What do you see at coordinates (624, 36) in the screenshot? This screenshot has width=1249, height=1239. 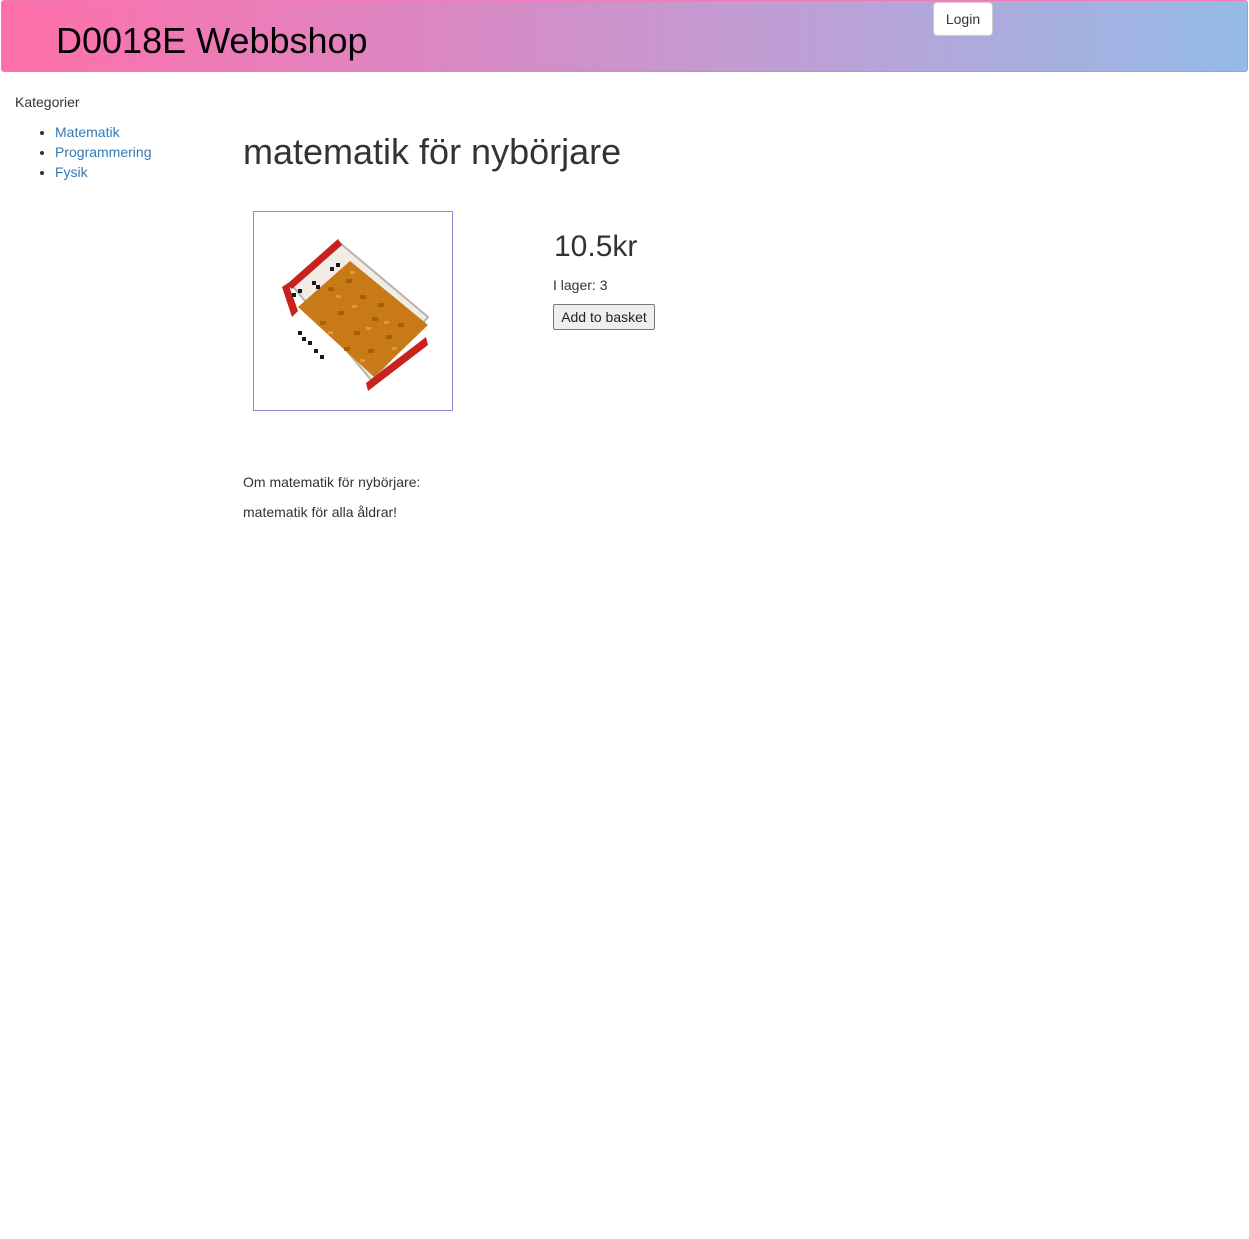 I see `site-header: D0018E Webbshop Login` at bounding box center [624, 36].